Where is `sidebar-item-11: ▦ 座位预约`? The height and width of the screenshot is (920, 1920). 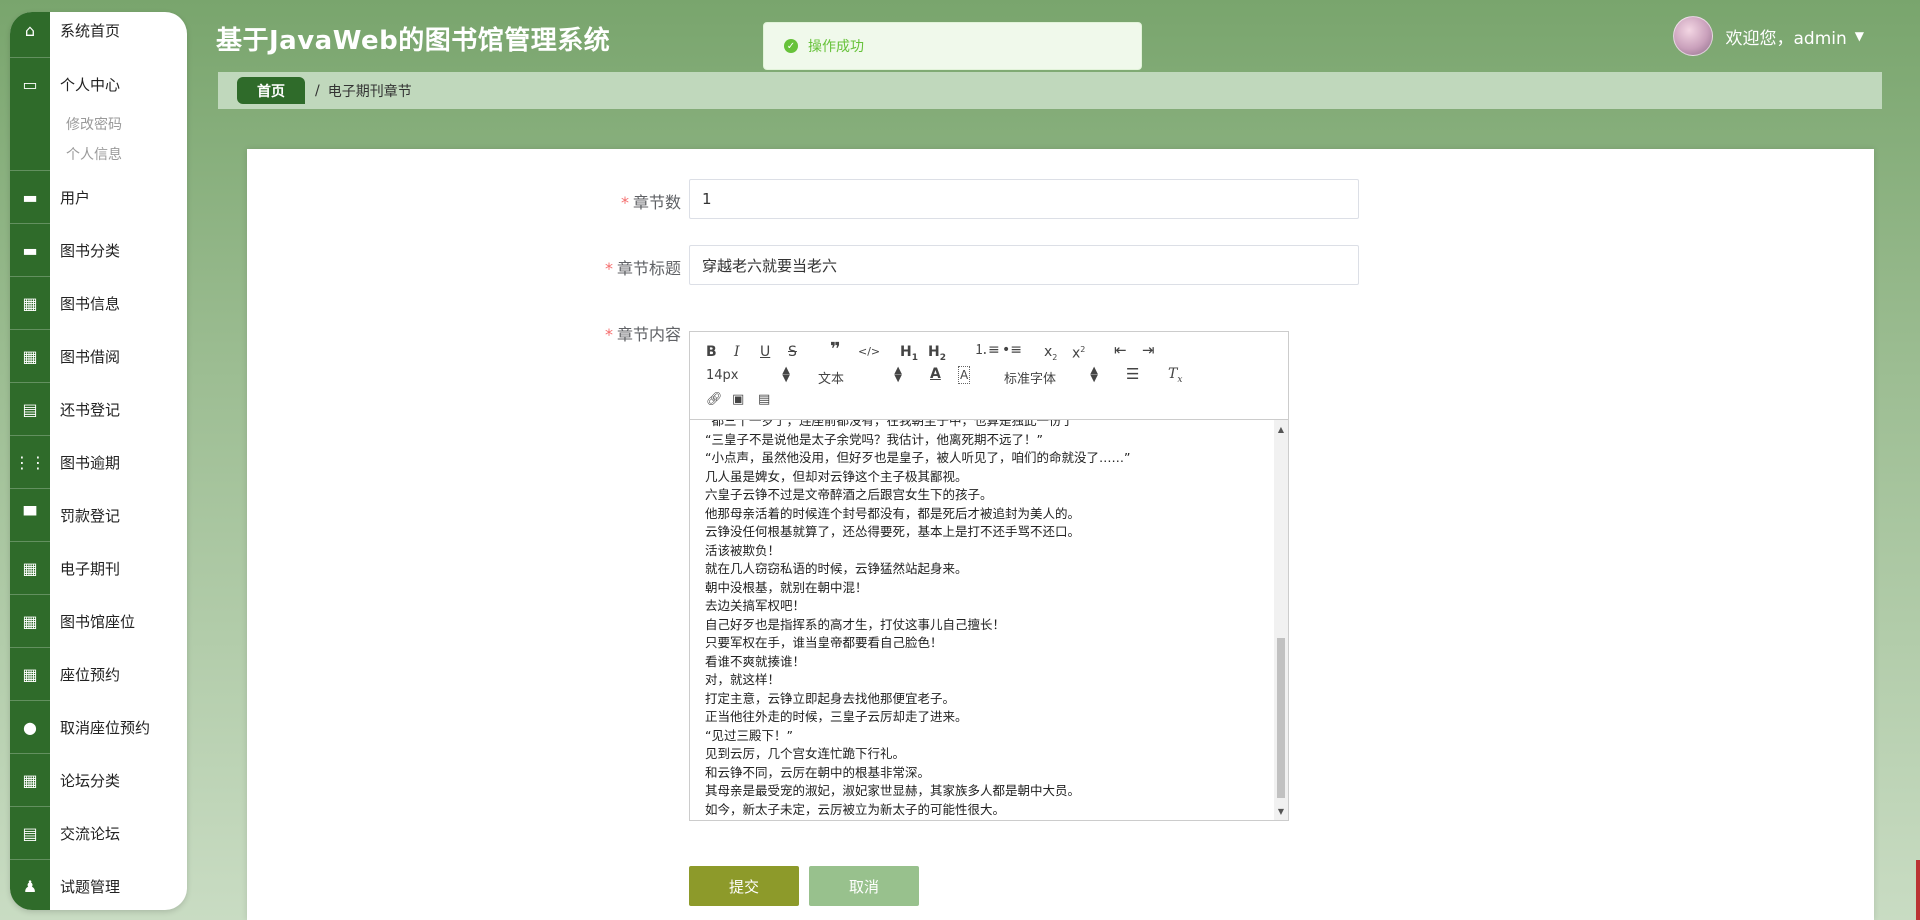
sidebar-item-11: ▦ 座位预约 is located at coordinates (98, 674).